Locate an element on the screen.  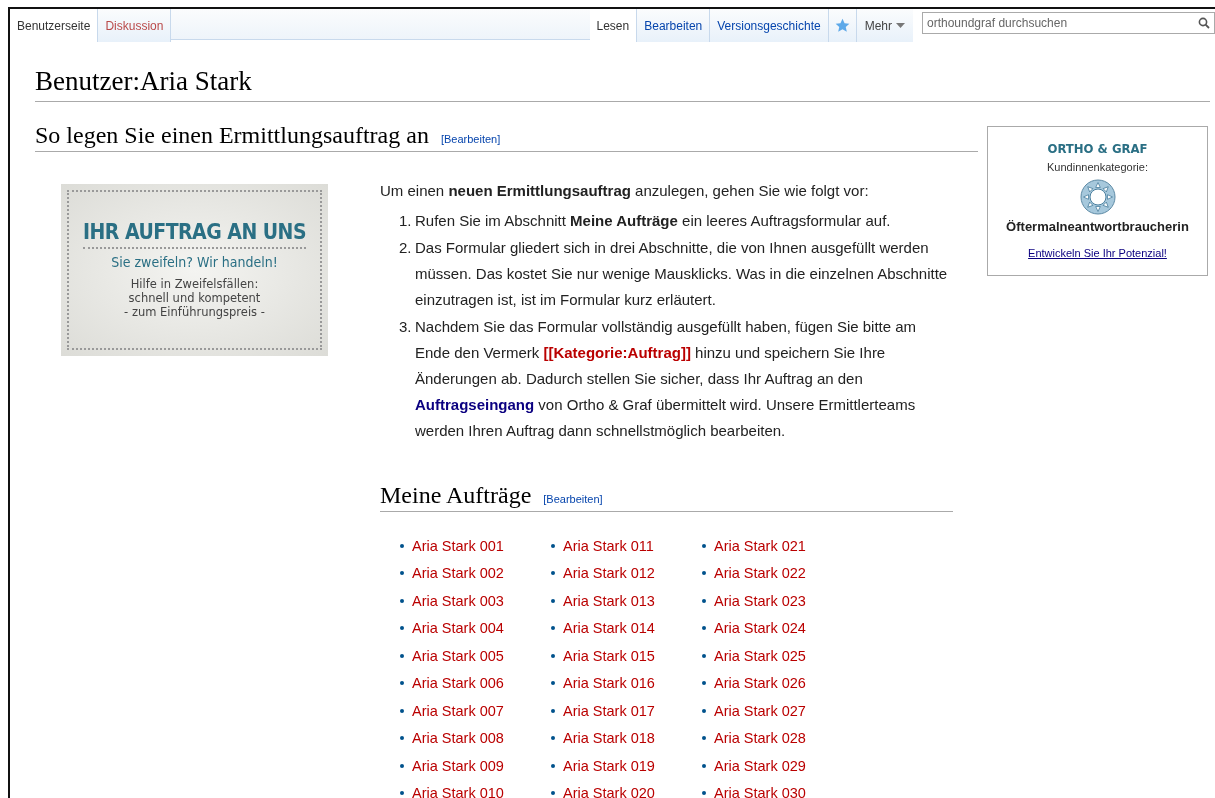
star-icon is located at coordinates (842, 25).